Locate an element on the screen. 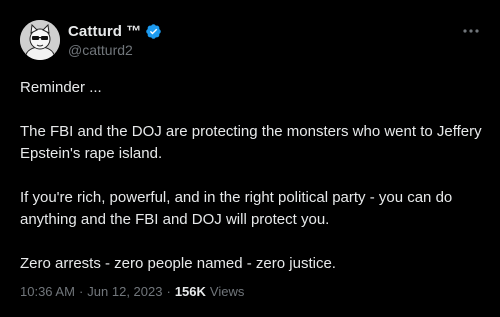  avatar is located at coordinates (40, 40).